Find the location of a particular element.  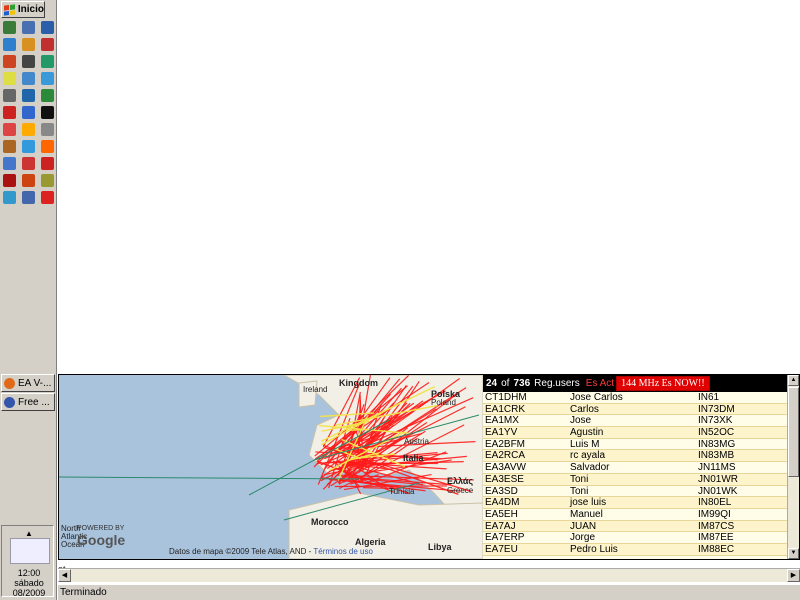

scroll-thumb is located at coordinates (793, 432).